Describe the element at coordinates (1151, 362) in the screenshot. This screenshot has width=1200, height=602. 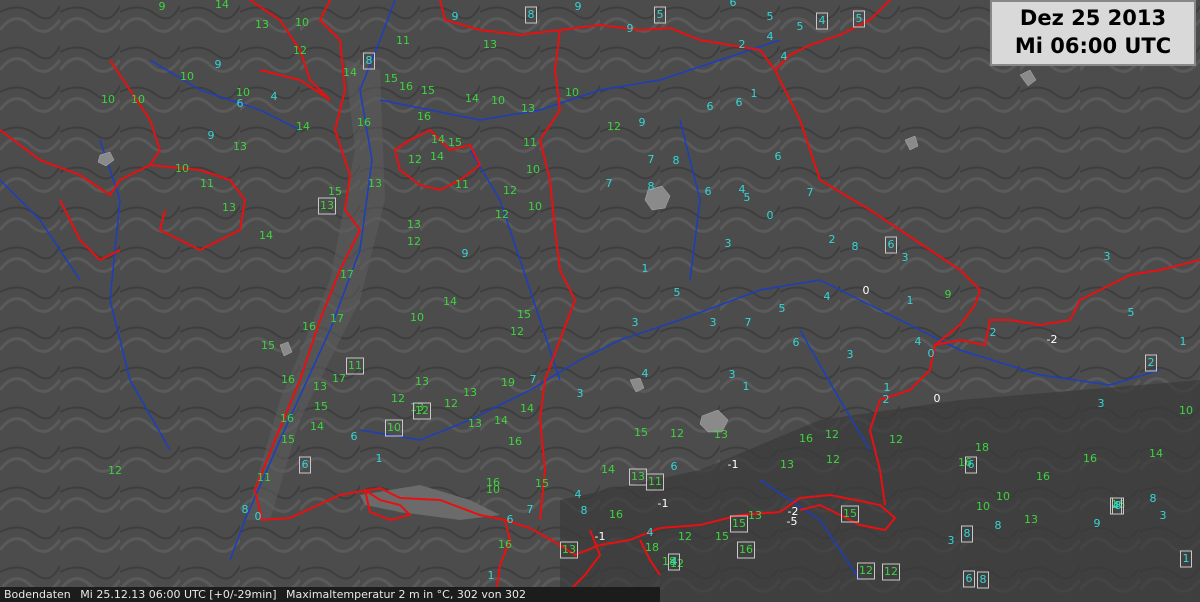
I see `station-boxed-value: 2` at that location.